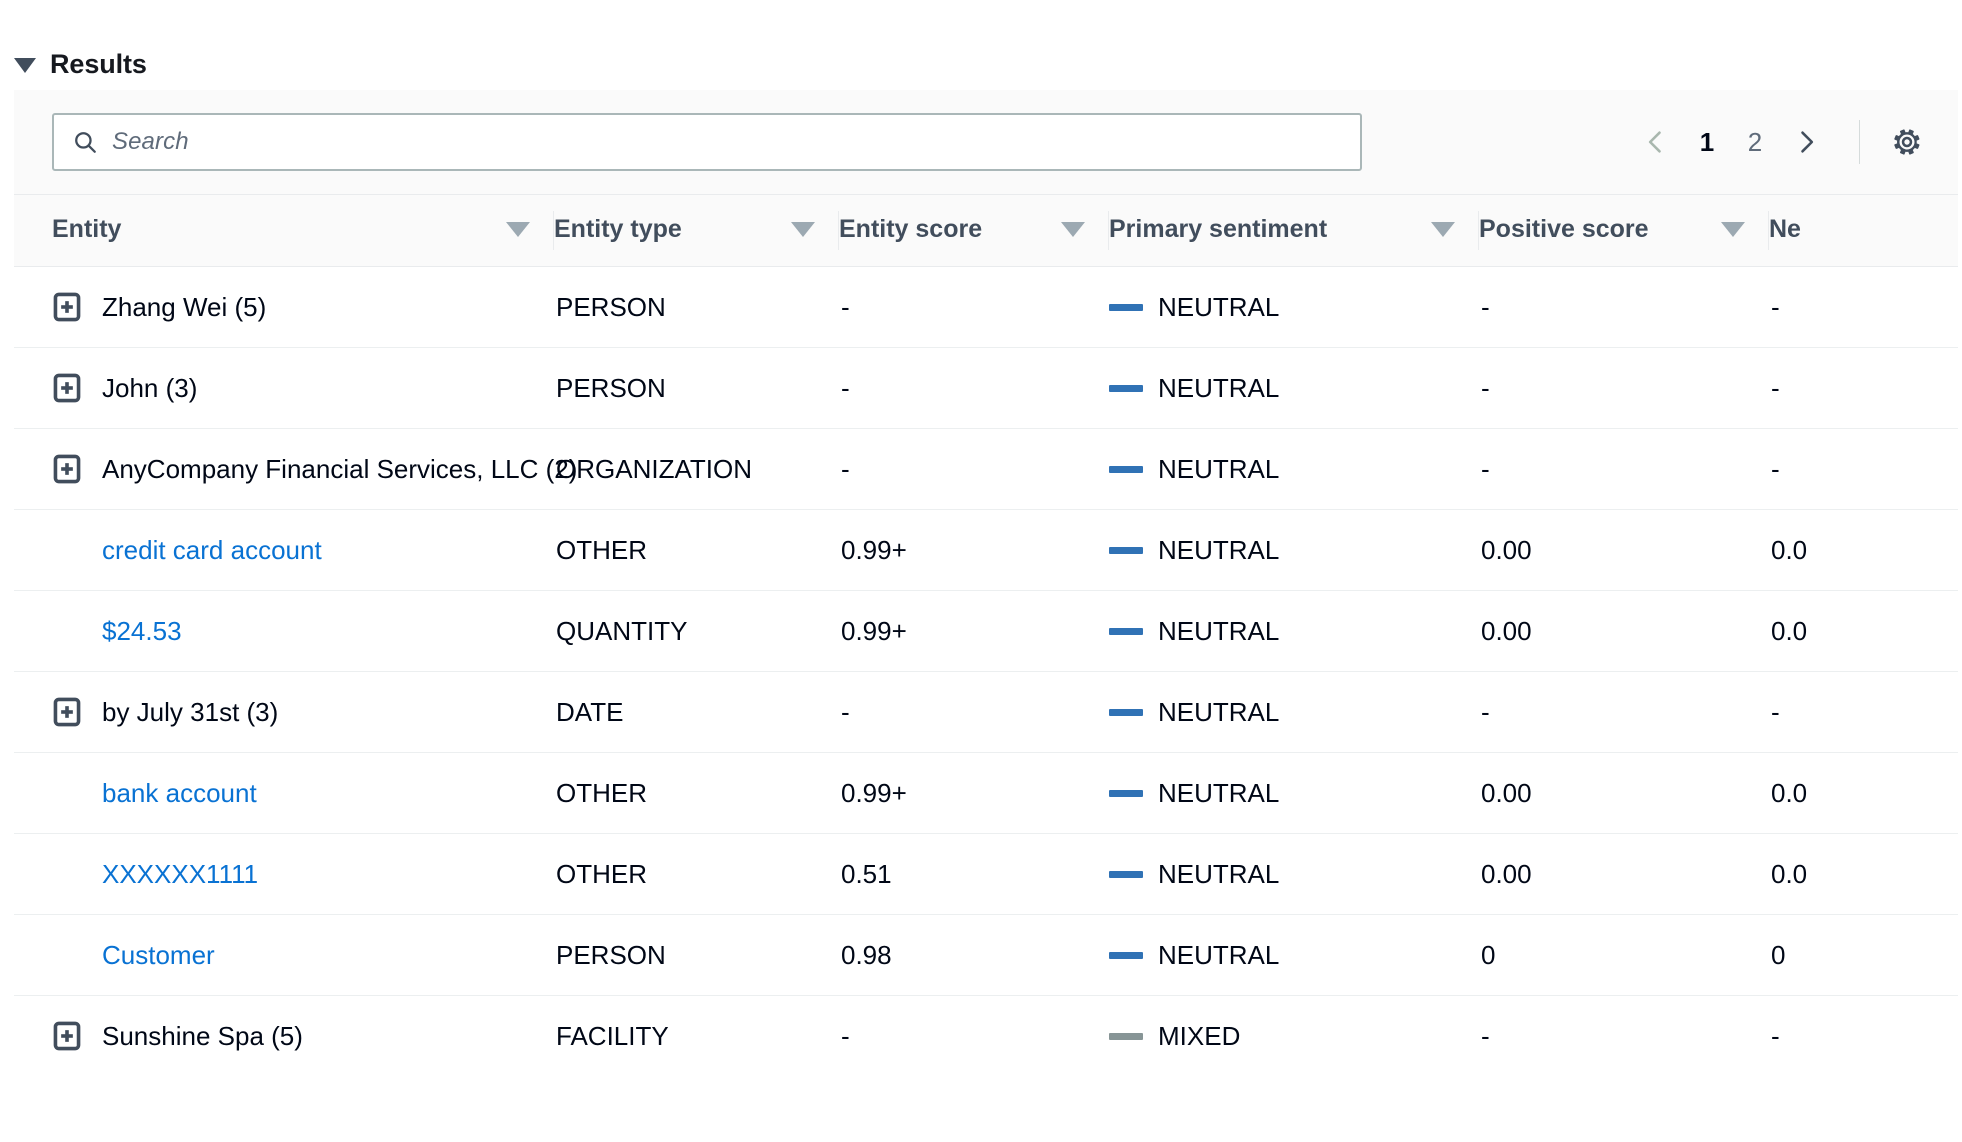  I want to click on preferences-button, so click(1907, 142).